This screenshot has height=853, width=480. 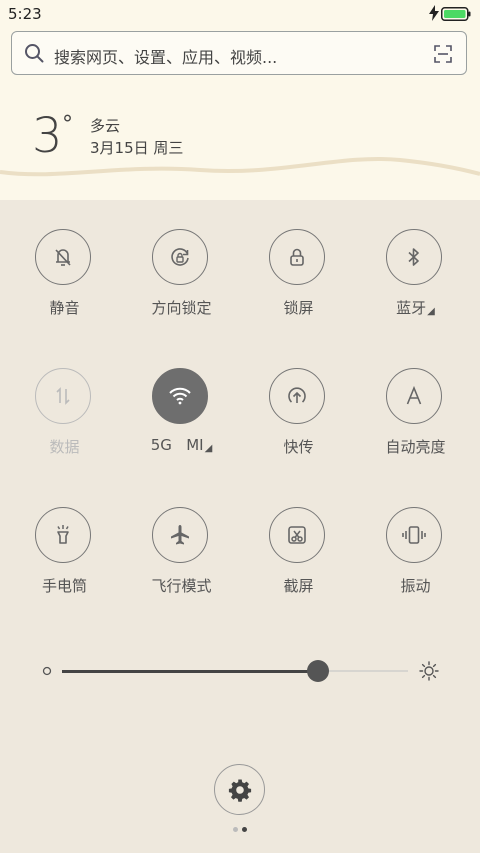 What do you see at coordinates (415, 447) in the screenshot?
I see `toggle-label: 自动亮度` at bounding box center [415, 447].